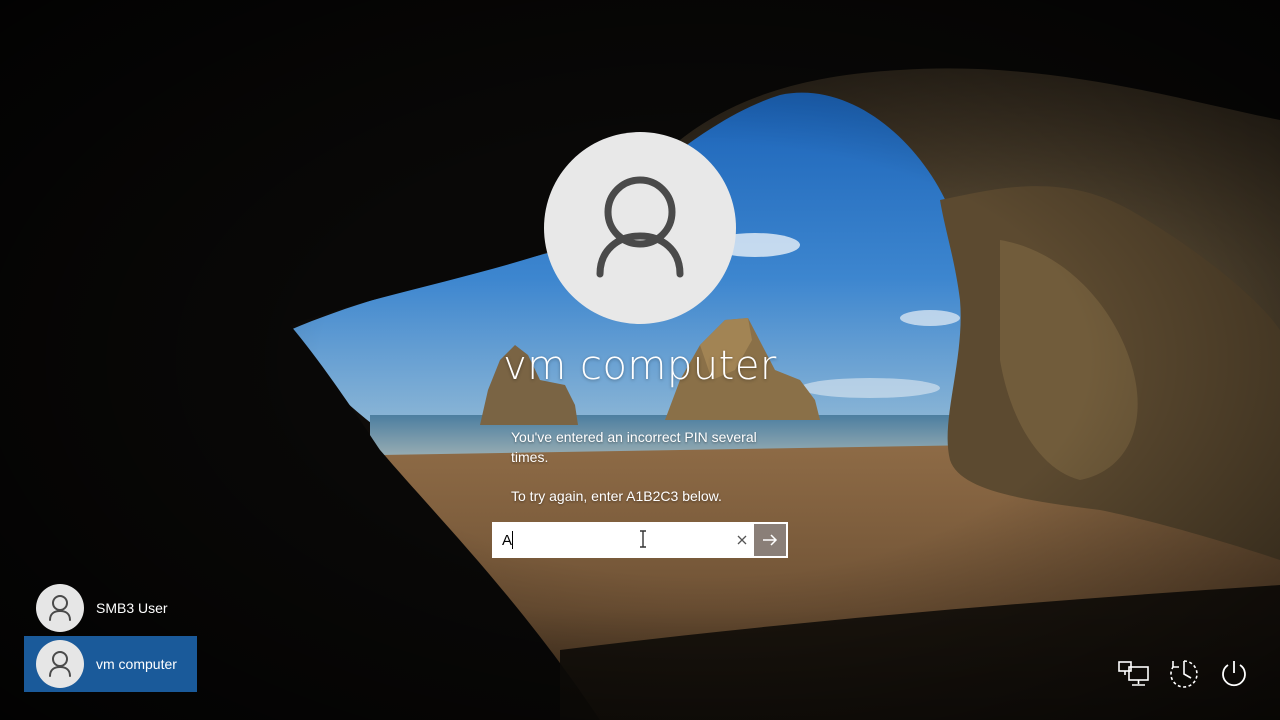 This screenshot has height=720, width=1280. What do you see at coordinates (512, 540) in the screenshot?
I see `text-caret` at bounding box center [512, 540].